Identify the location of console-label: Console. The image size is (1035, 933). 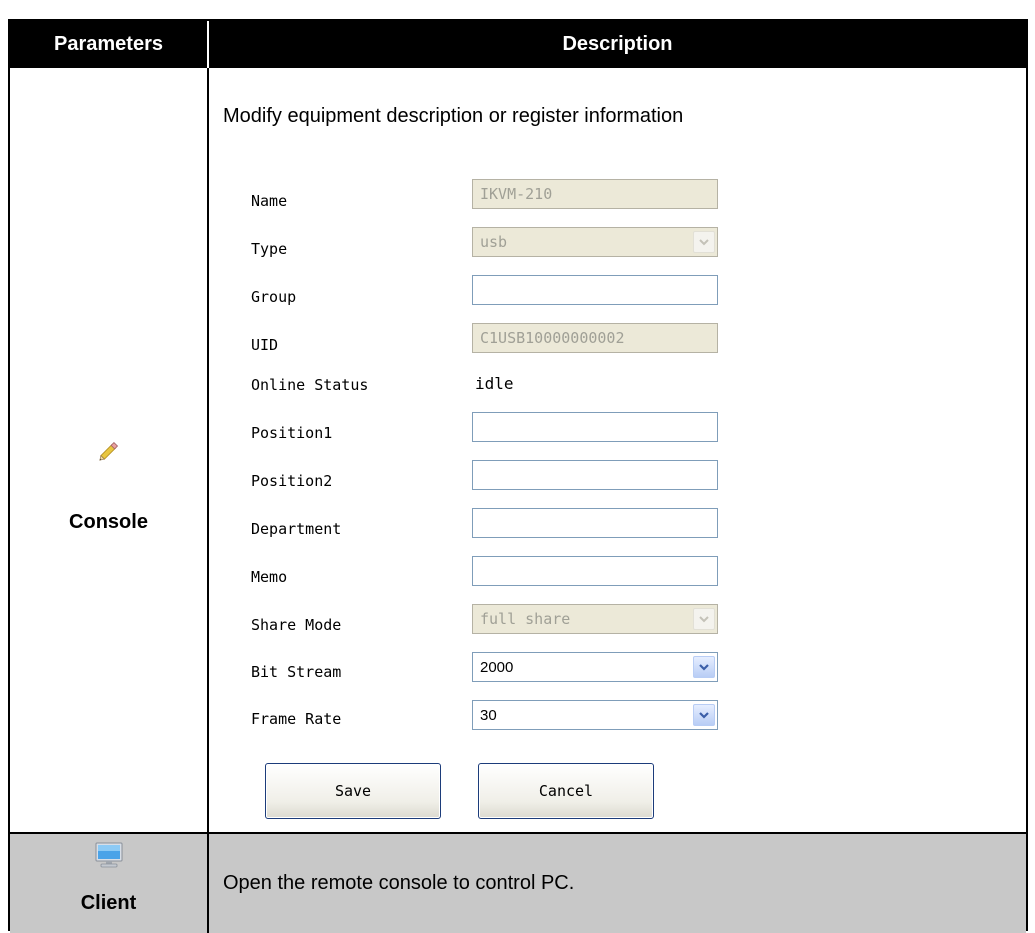
(108, 522).